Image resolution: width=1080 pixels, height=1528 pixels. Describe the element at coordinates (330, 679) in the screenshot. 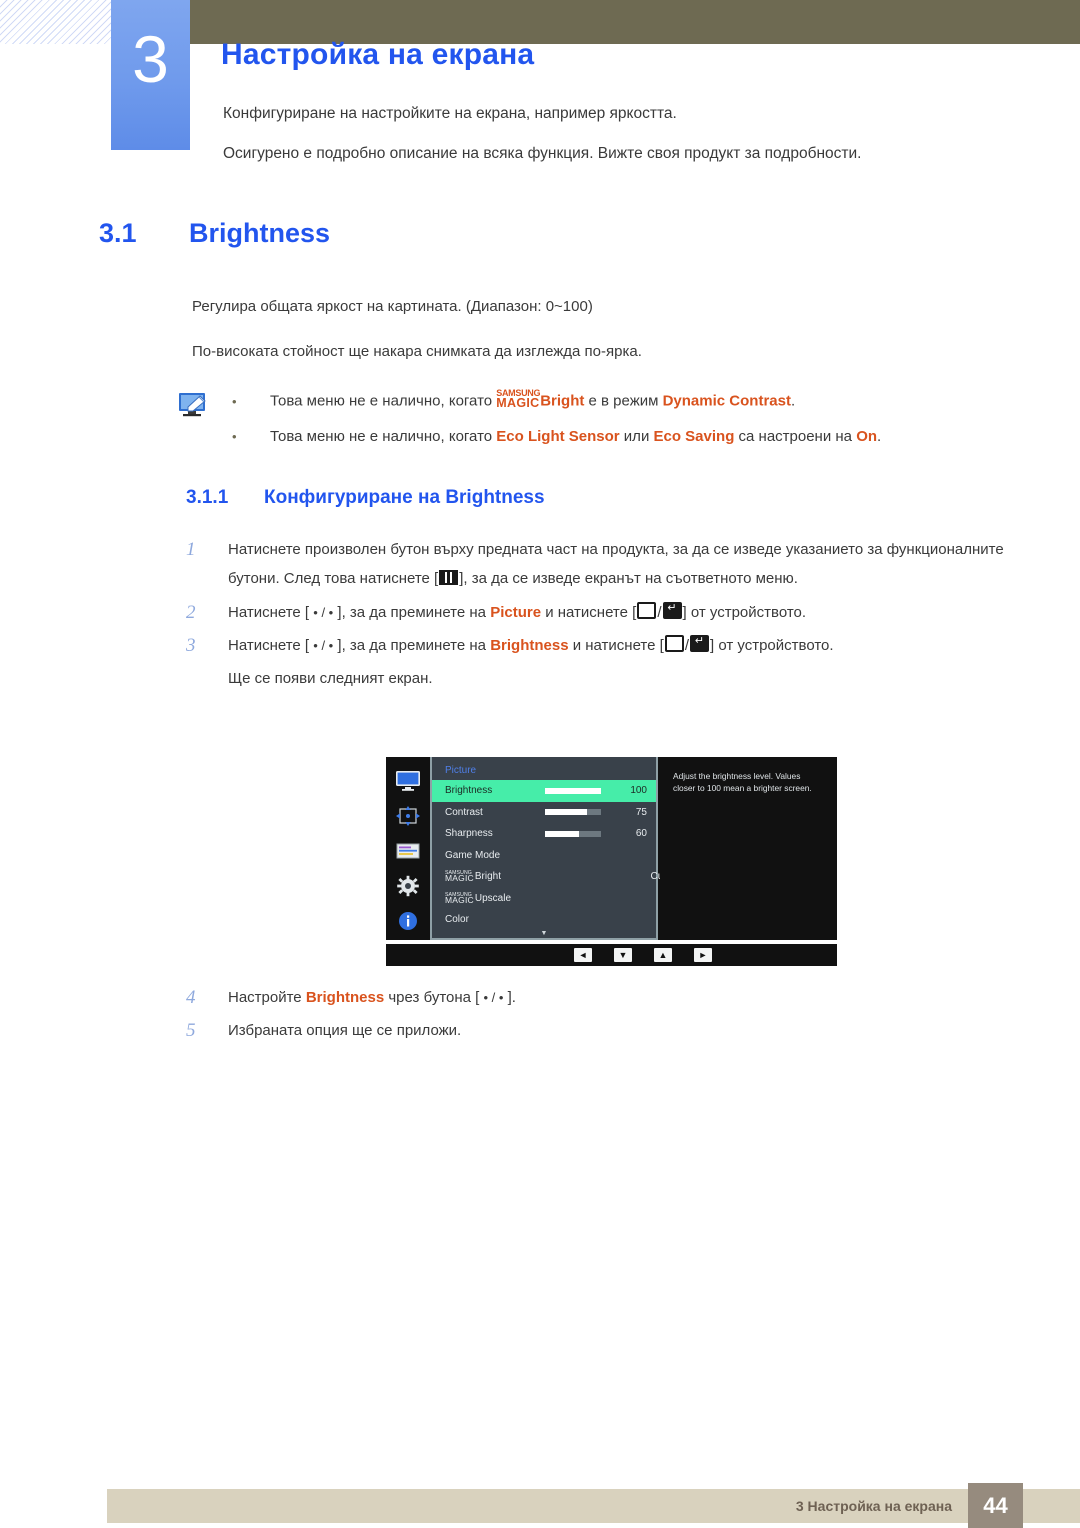

I see `step-sub-text: Ще се появи следният екран.` at that location.